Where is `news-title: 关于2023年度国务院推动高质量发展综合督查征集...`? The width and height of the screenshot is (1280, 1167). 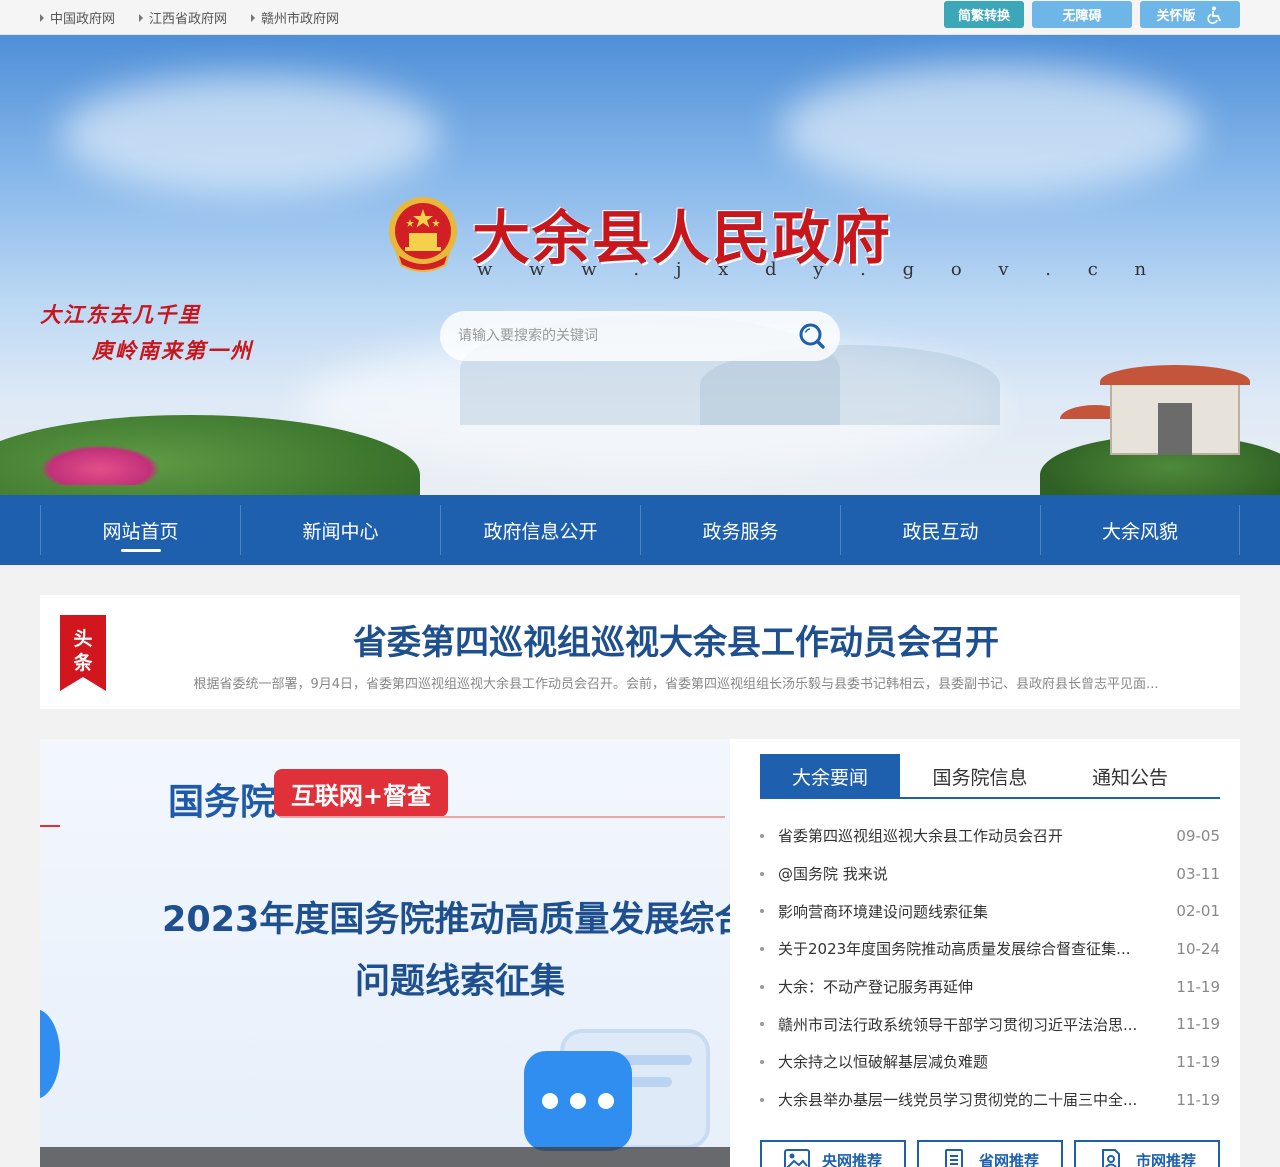
news-title: 关于2023年度国务院推动高质量发展综合督查征集... is located at coordinates (954, 949).